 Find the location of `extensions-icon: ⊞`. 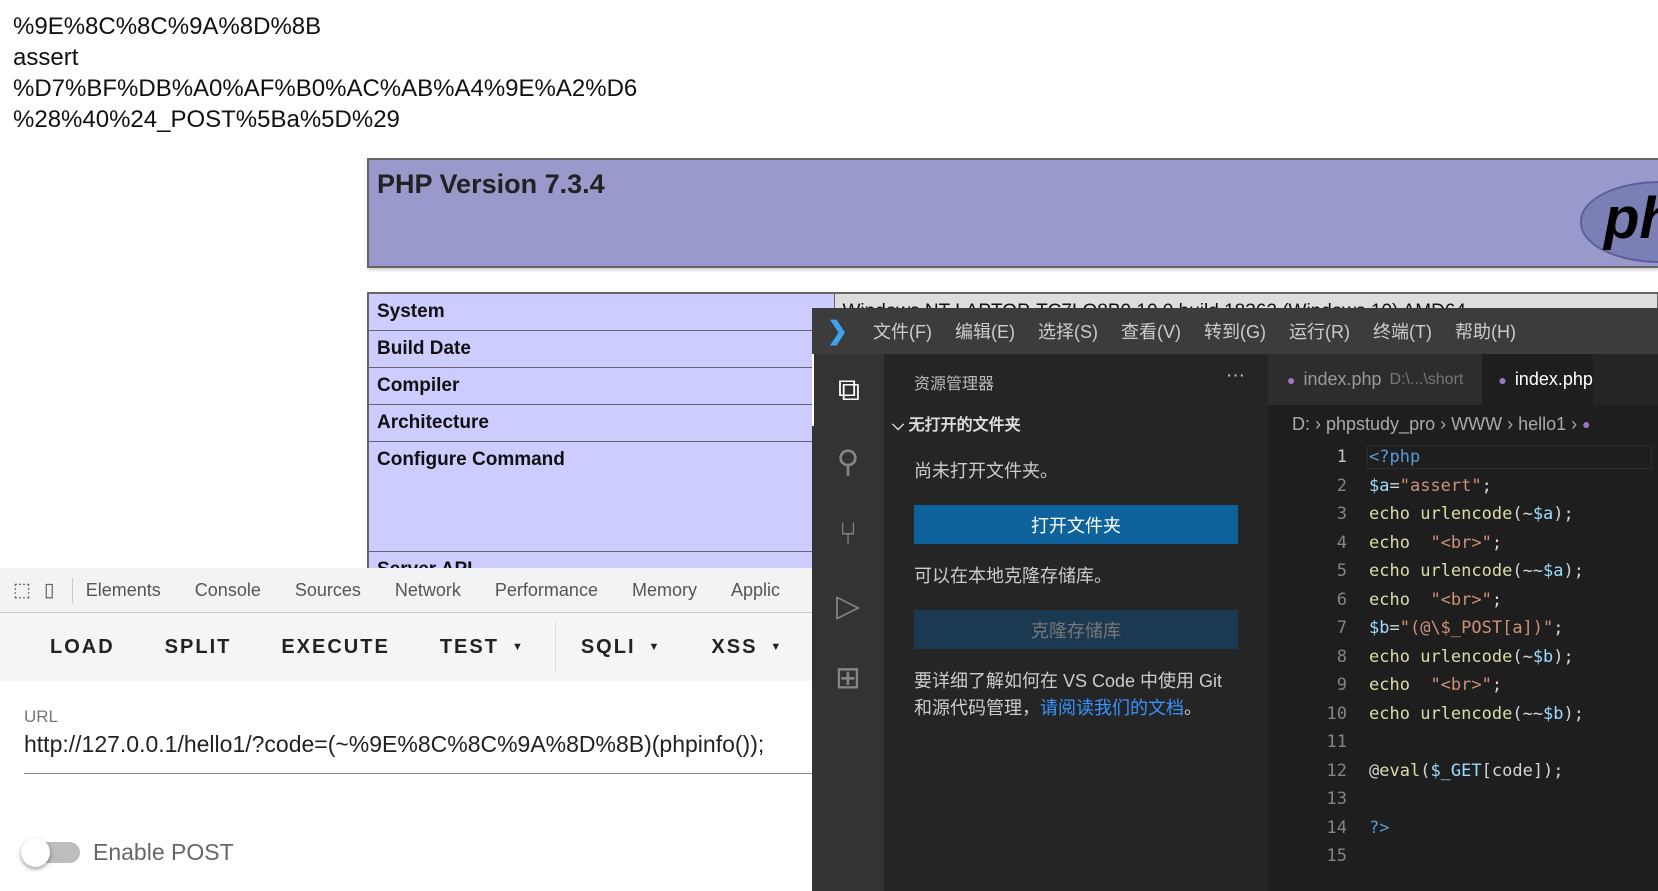

extensions-icon: ⊞ is located at coordinates (848, 678).